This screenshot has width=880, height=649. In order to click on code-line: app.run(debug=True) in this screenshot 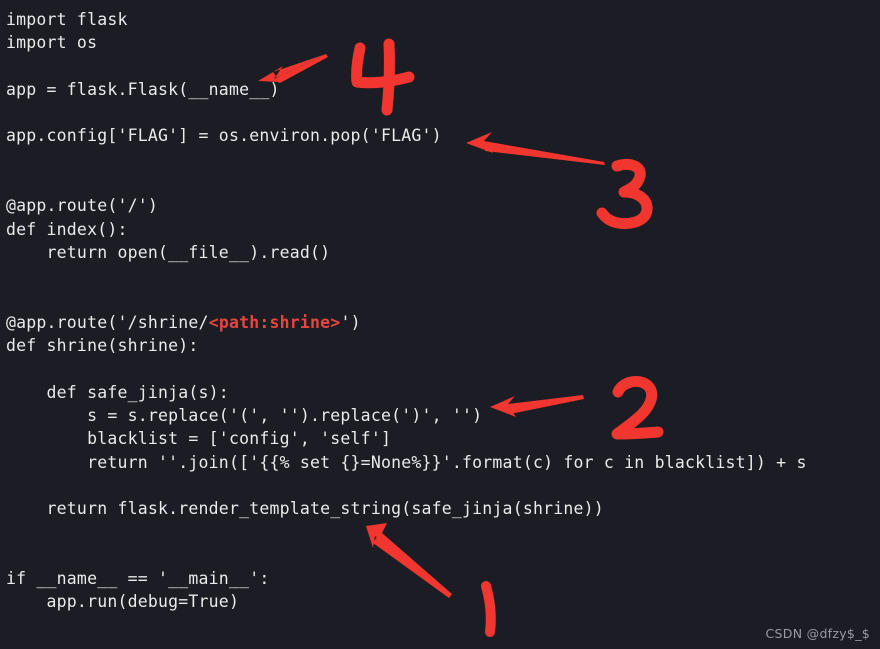, I will do `click(123, 602)`.